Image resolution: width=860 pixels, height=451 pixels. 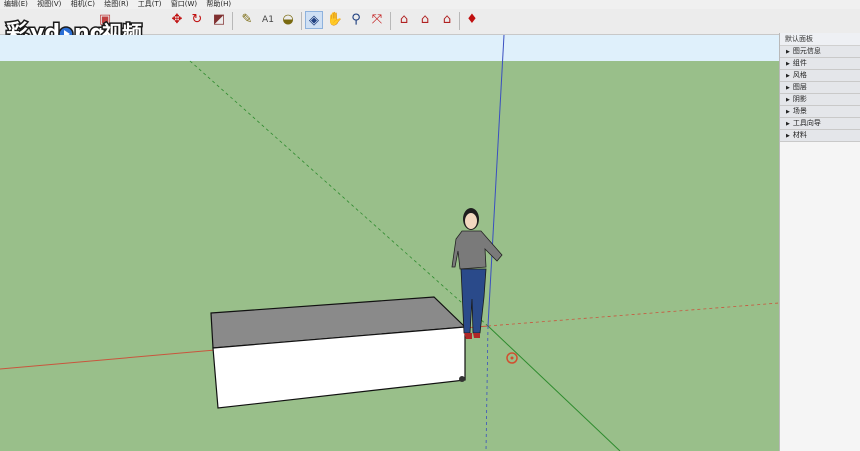 What do you see at coordinates (356, 20) in the screenshot?
I see `zoom-icon: ⚲` at bounding box center [356, 20].